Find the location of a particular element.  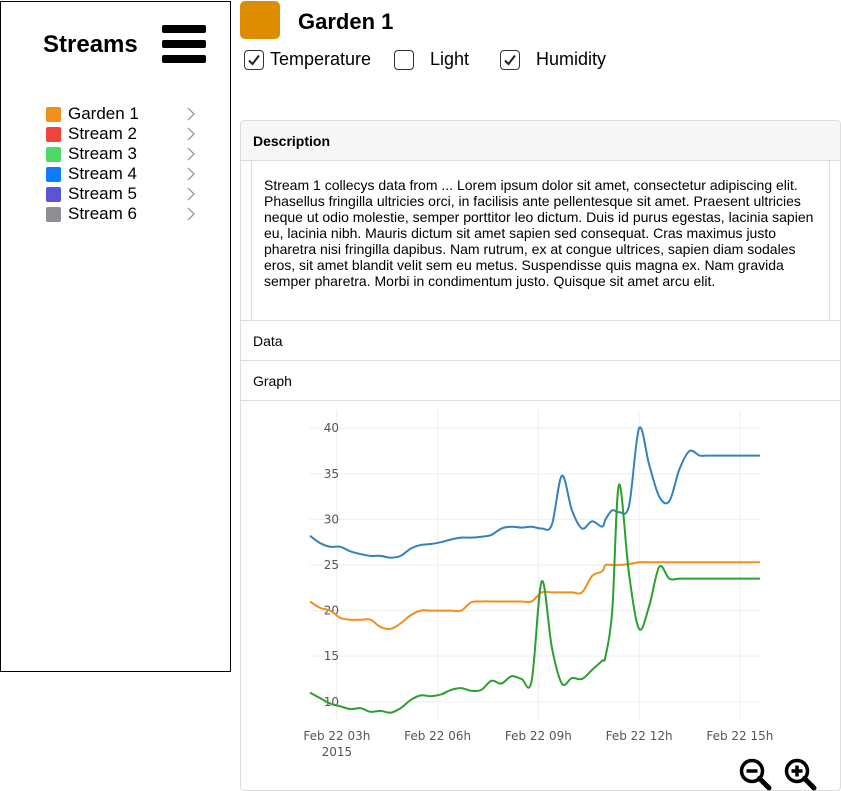

y-tick-label: 35 is located at coordinates (331, 474).